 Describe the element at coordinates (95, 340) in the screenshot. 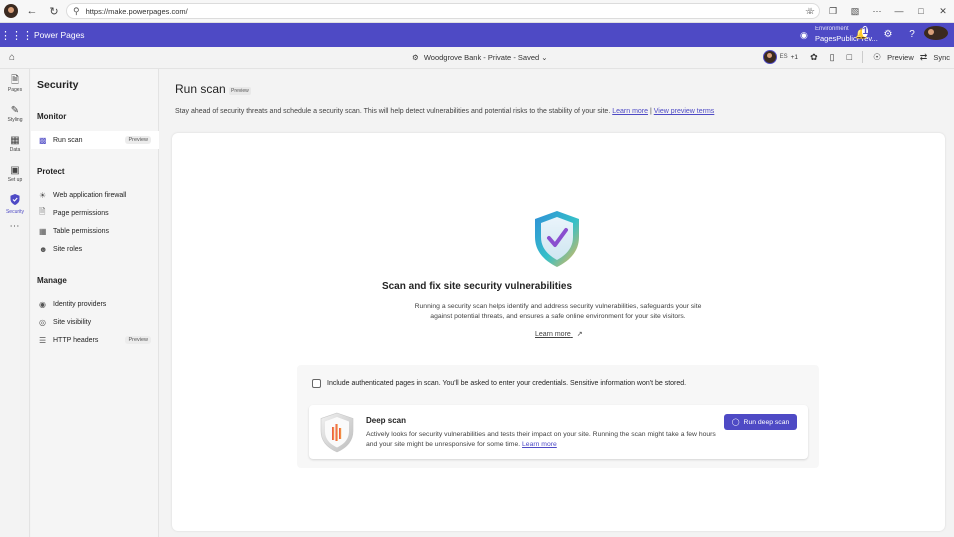

I see `sidebar-item-http-headers: ☰ HTTP headers Preview` at that location.